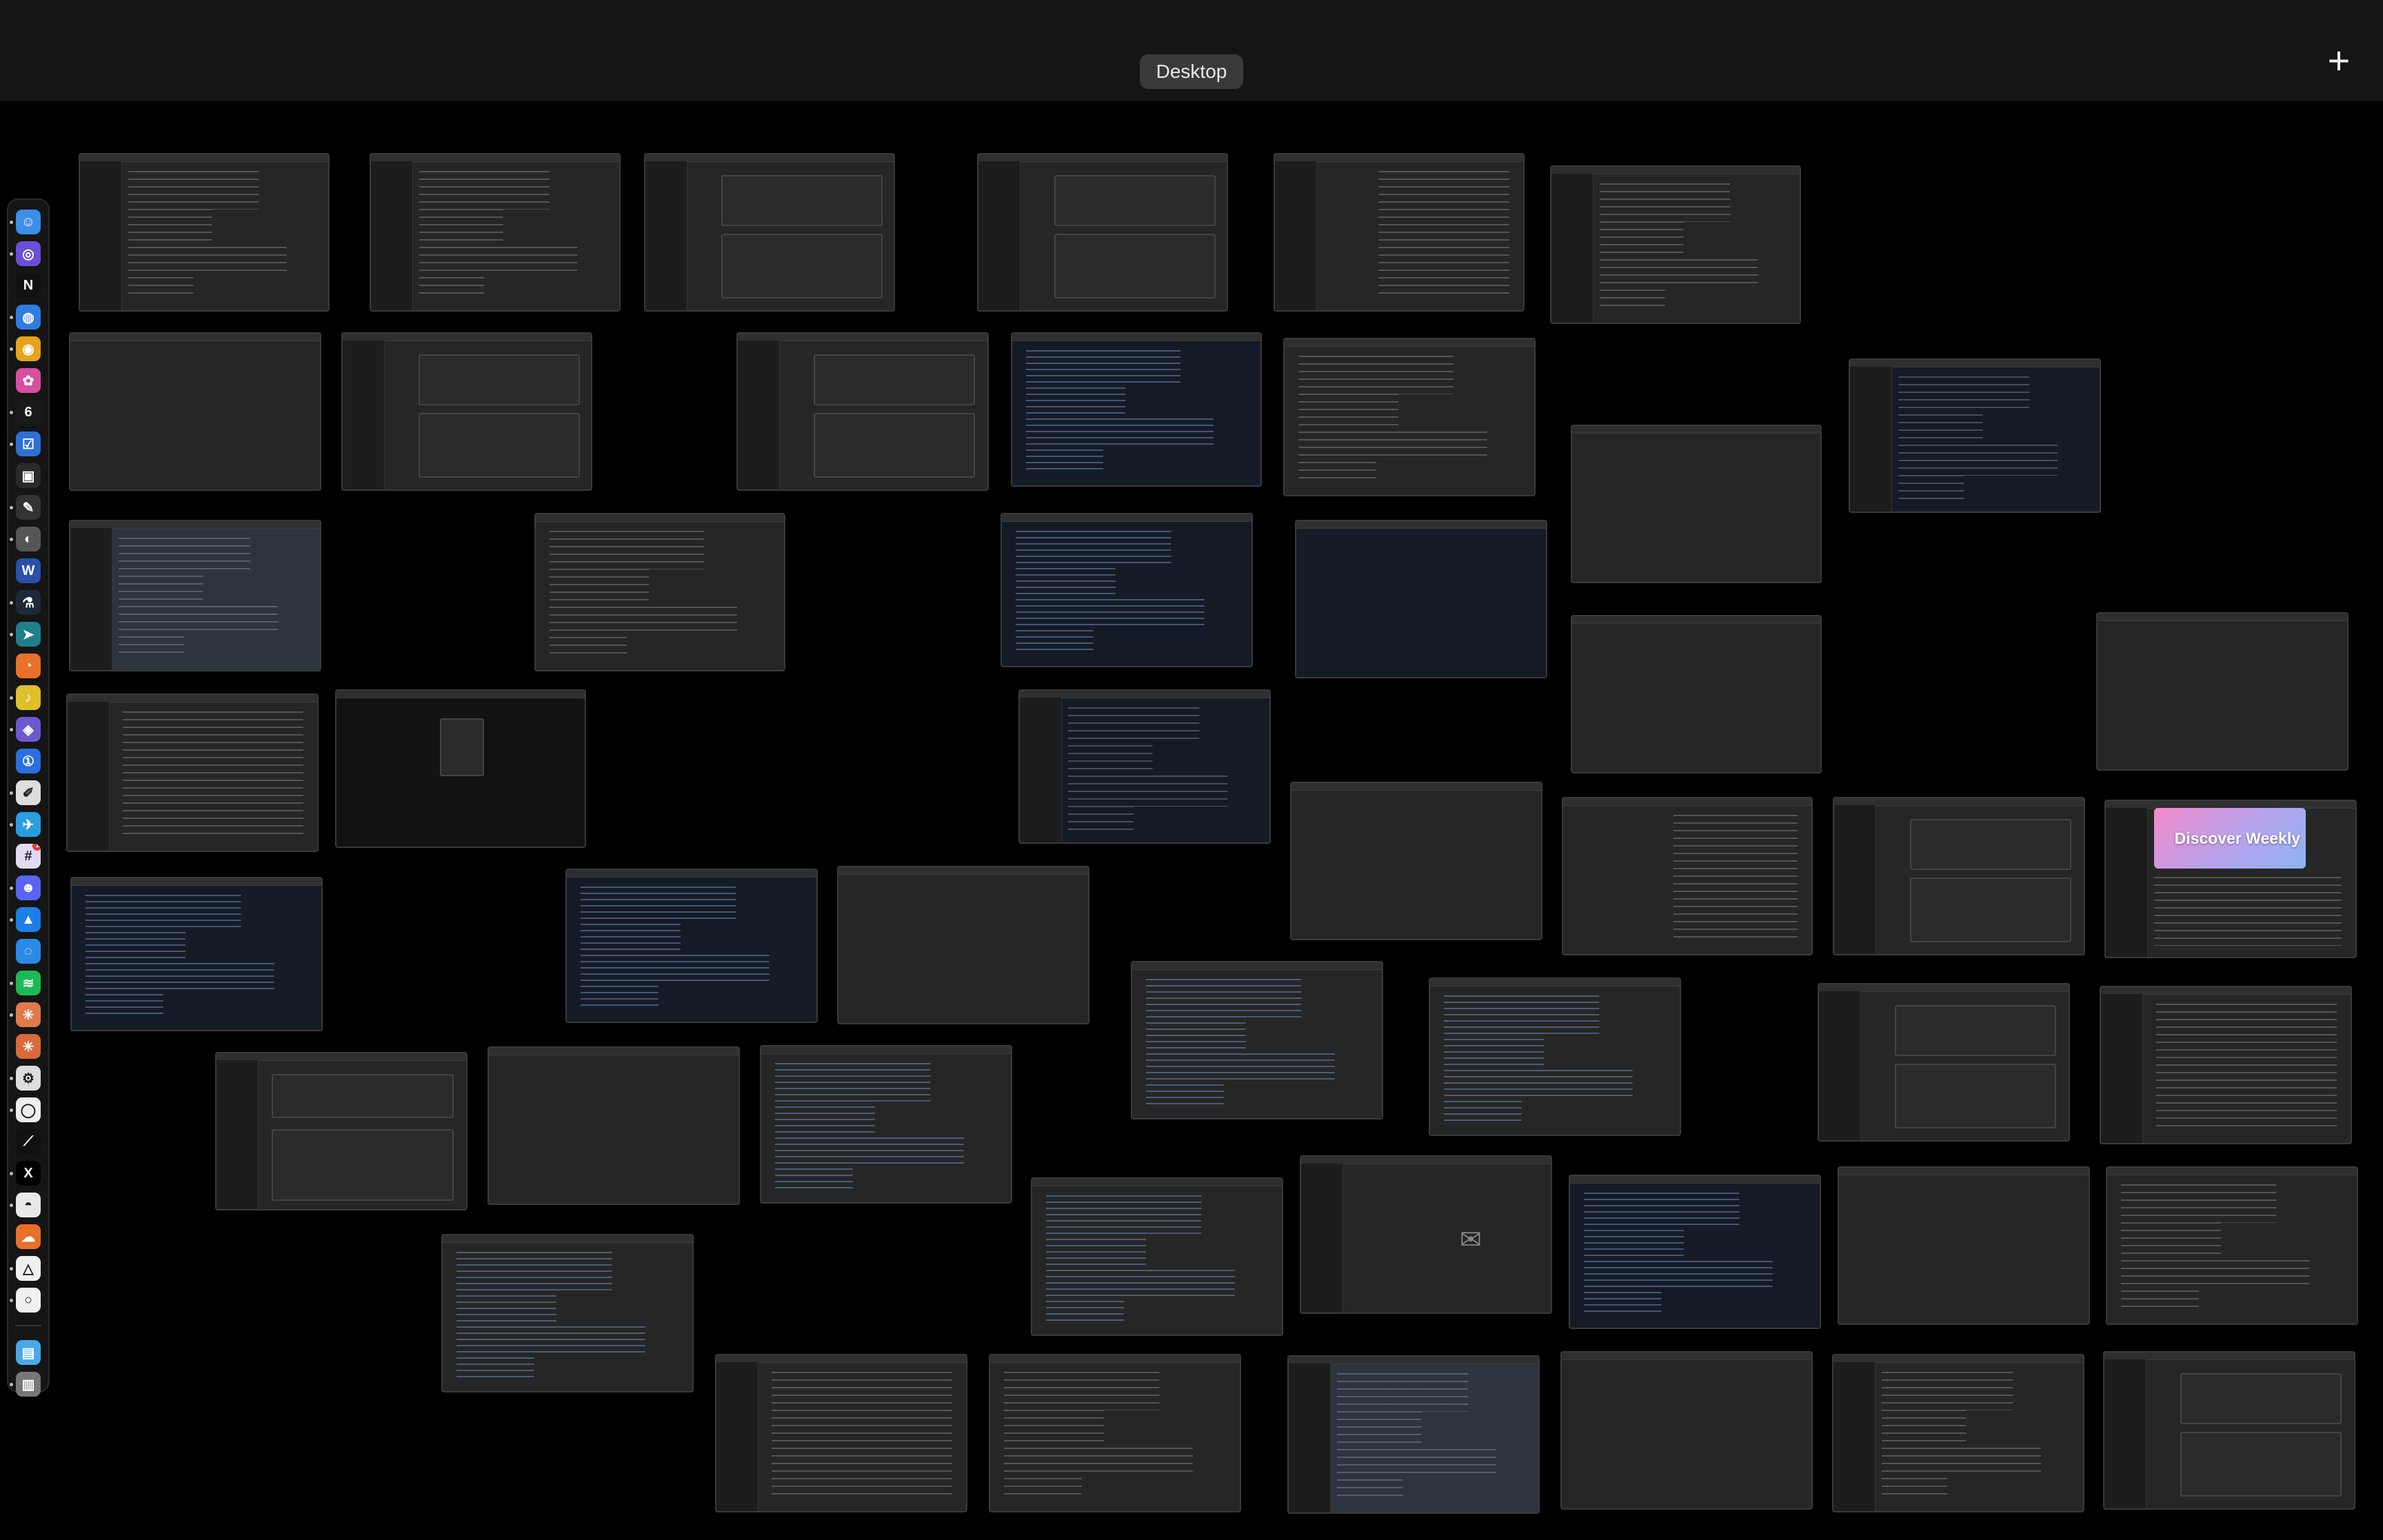 The height and width of the screenshot is (1540, 2383). Describe the element at coordinates (28, 1109) in the screenshot. I see `messages-icon: ◯` at that location.